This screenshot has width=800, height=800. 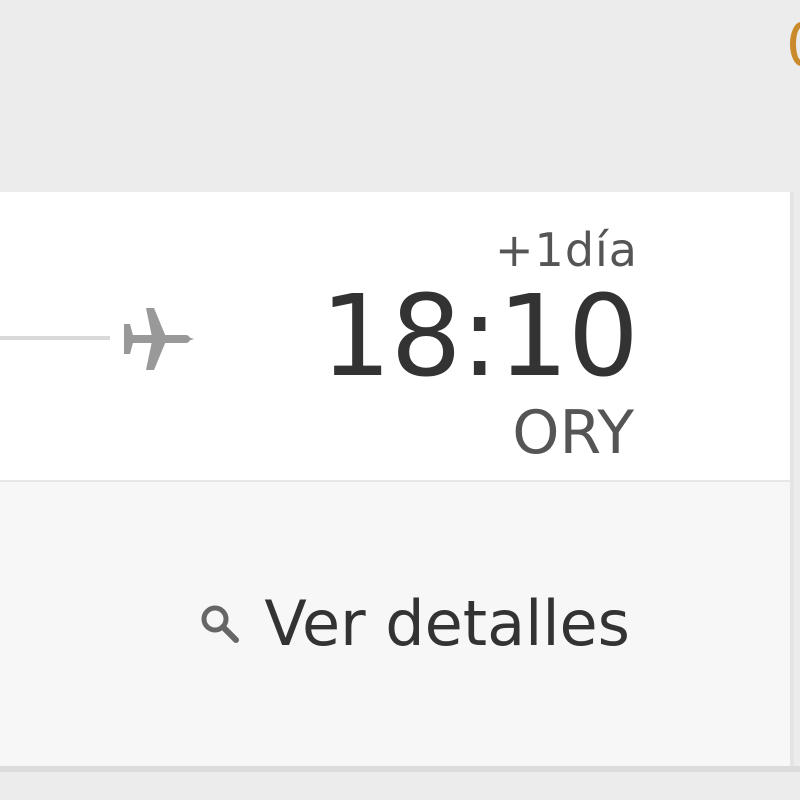 What do you see at coordinates (566, 250) in the screenshot?
I see `arrival-day-offset: +1día` at bounding box center [566, 250].